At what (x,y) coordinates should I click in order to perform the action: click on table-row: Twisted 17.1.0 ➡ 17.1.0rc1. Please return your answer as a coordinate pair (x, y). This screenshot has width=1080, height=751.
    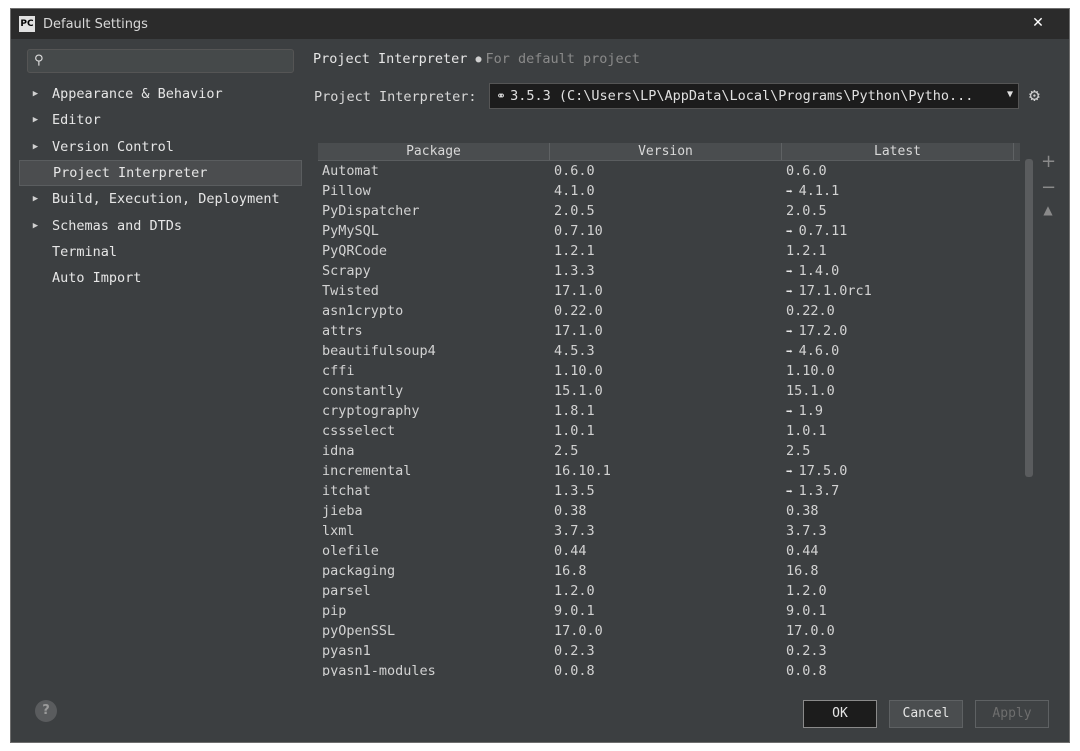
    Looking at the image, I should click on (669, 291).